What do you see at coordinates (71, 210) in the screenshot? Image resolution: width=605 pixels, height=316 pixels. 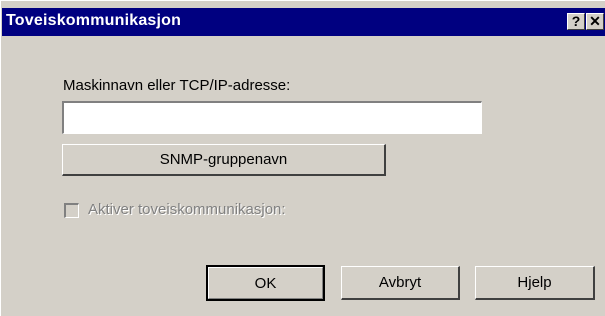 I see `enable-bidirectional-checkbox` at bounding box center [71, 210].